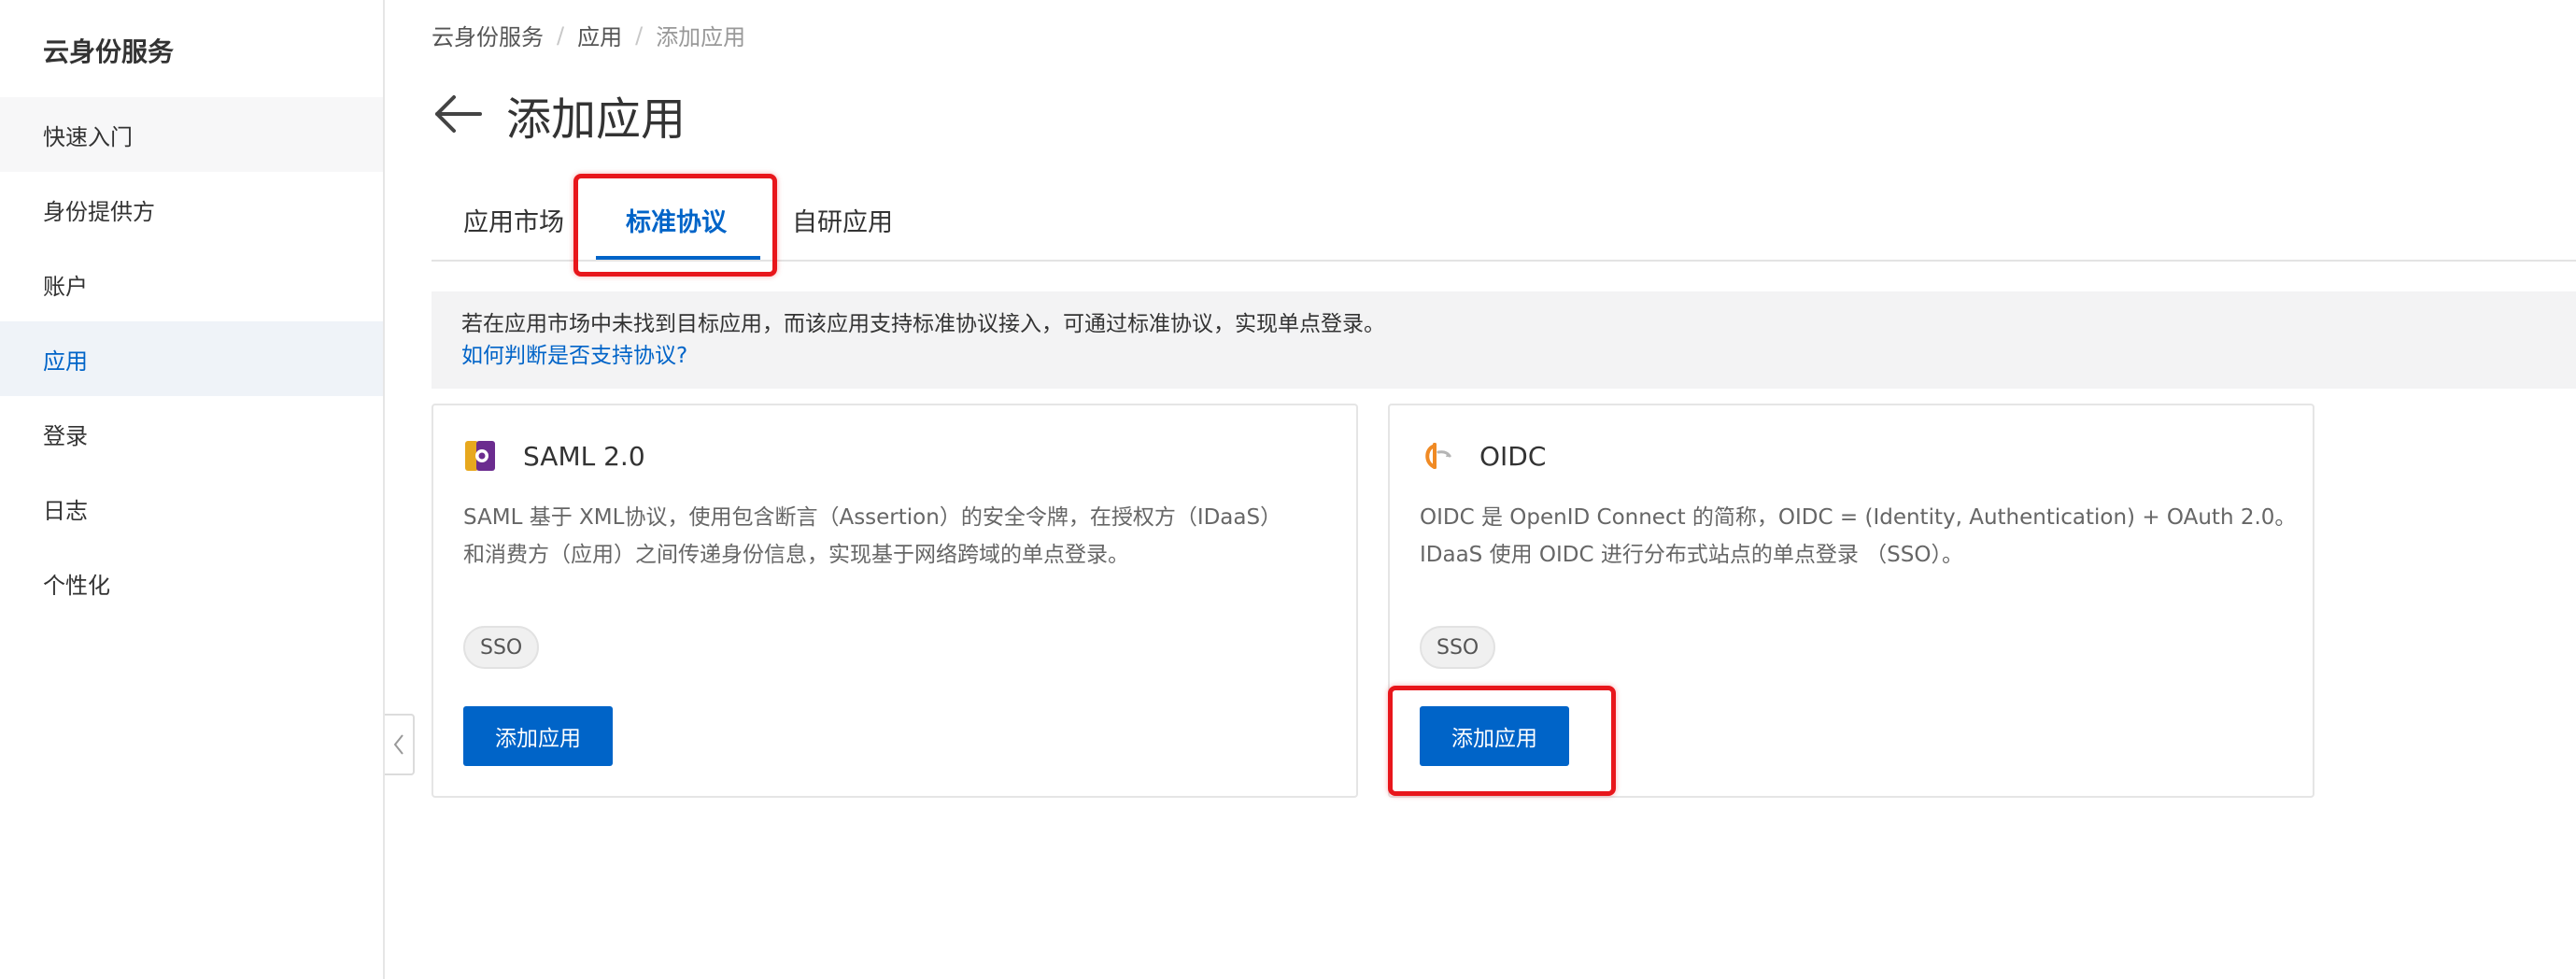 The image size is (2576, 979). Describe the element at coordinates (1494, 736) in the screenshot. I see `add-oidc-app-button: 添加应用` at that location.